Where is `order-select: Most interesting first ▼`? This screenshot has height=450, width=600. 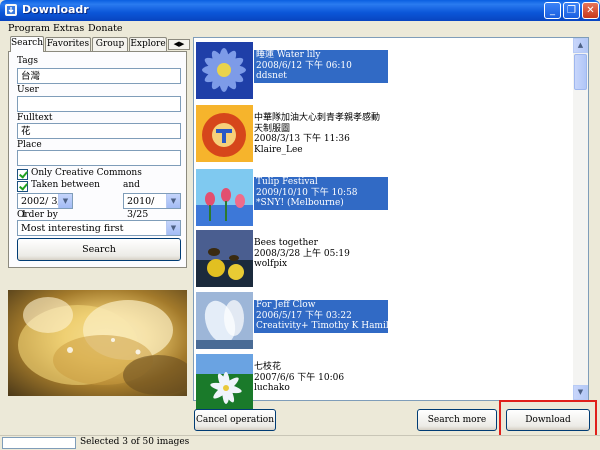
order-select: Most interesting first ▼ is located at coordinates (99, 228).